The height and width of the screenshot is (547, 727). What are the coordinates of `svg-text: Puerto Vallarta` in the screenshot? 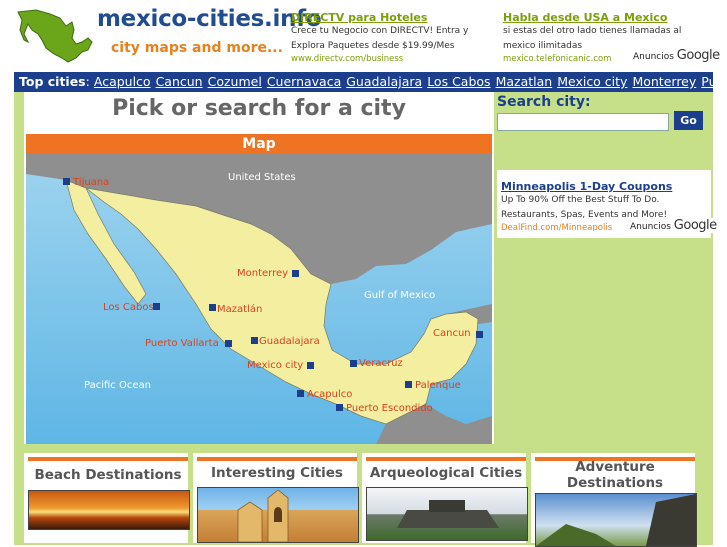 It's located at (182, 343).